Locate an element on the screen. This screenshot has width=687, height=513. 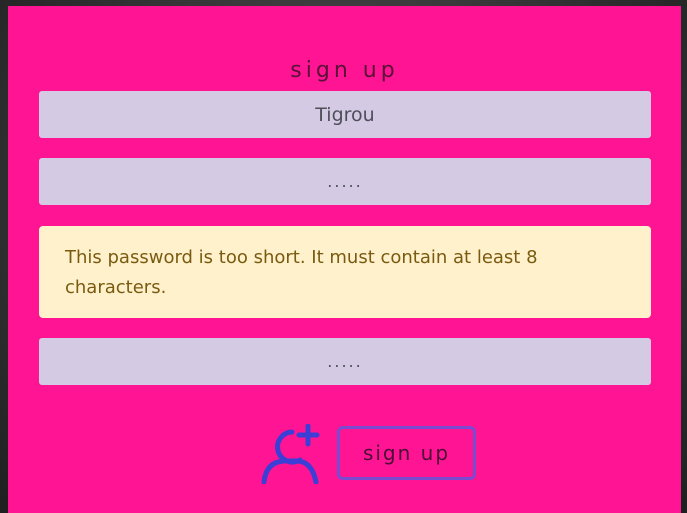
form-title: sign up is located at coordinates (344, 70).